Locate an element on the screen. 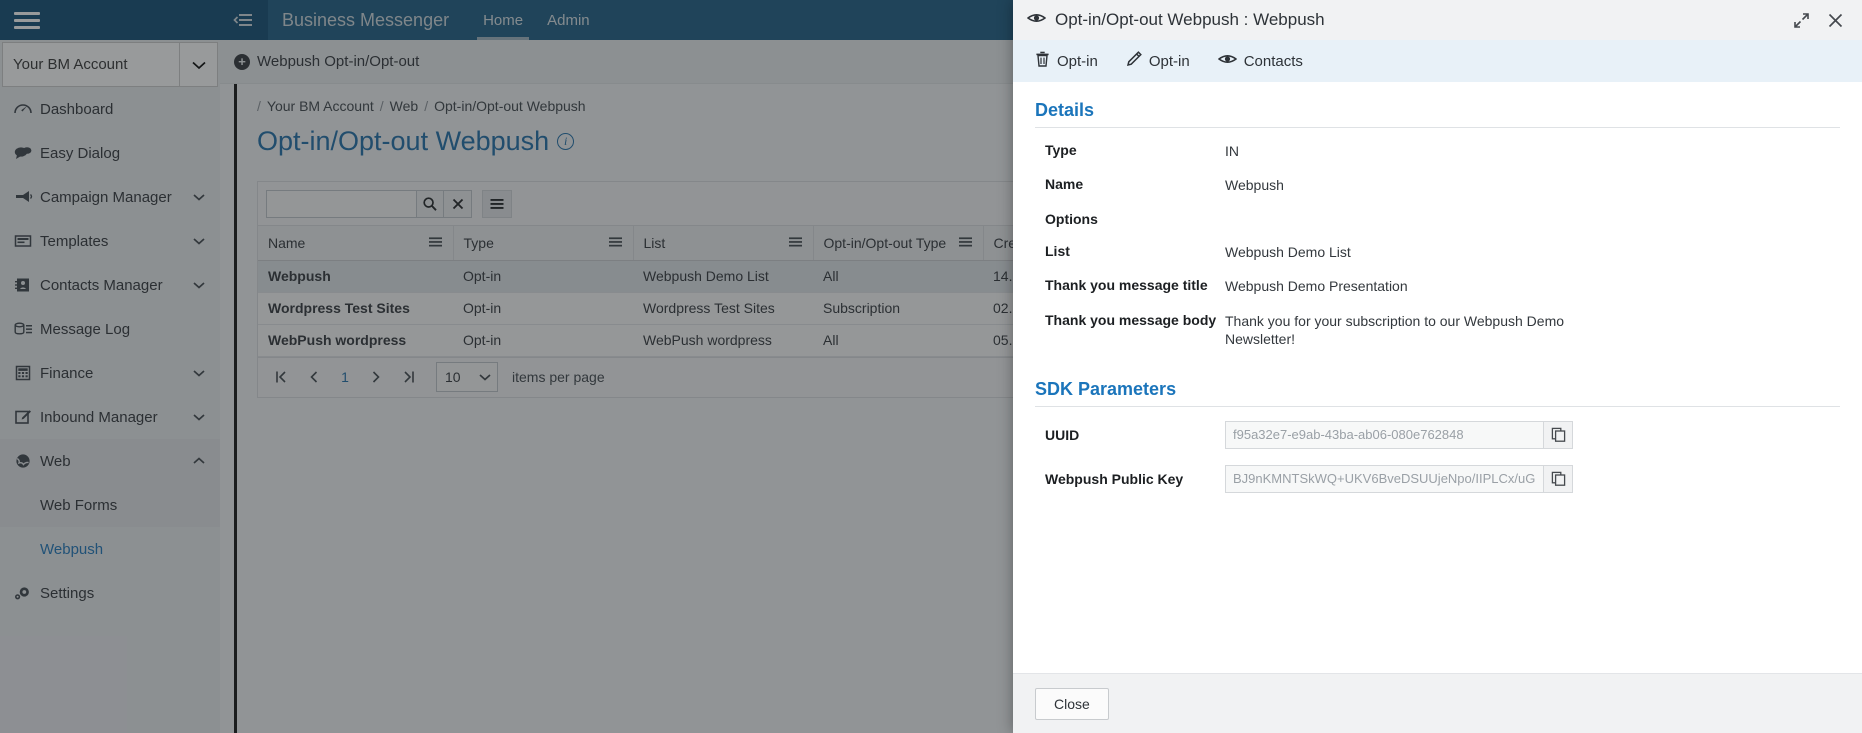 The height and width of the screenshot is (733, 1862). panel-title: Opt-in/Opt-out Webpush : Webpush is located at coordinates (1405, 20).